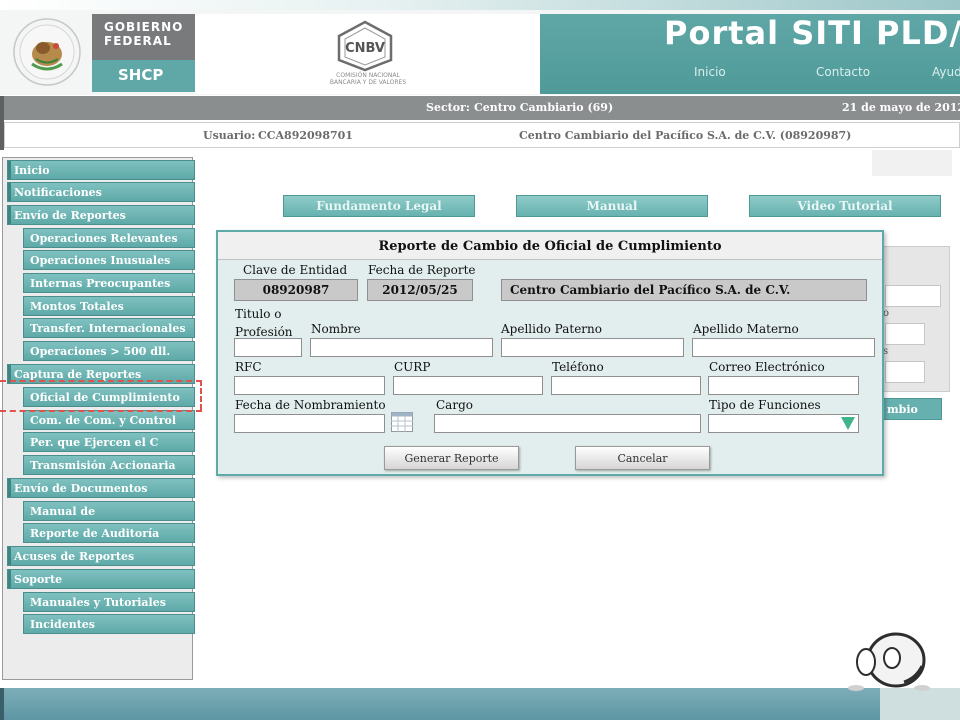 This screenshot has height=720, width=960. I want to click on clave-entidad-label: Clave de Entidad, so click(295, 270).